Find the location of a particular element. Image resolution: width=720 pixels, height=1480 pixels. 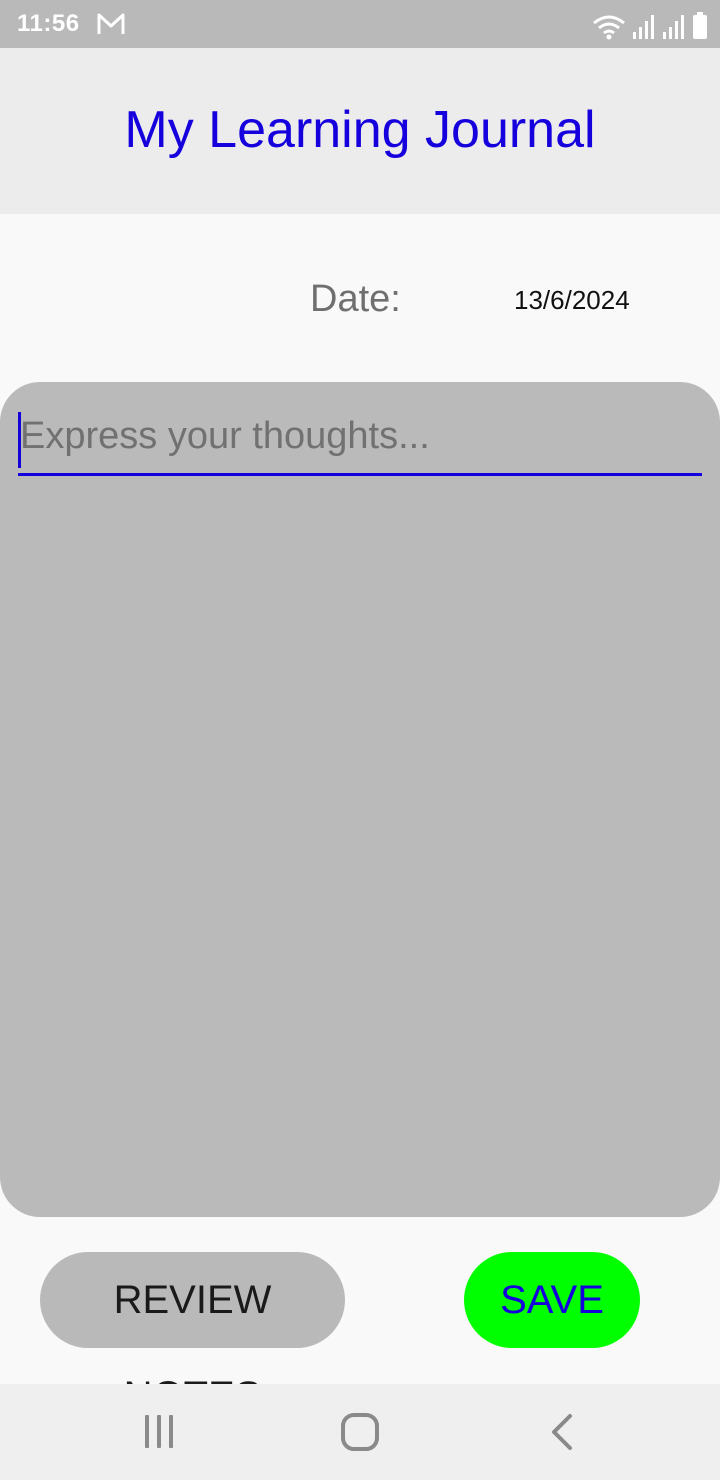

back-icon is located at coordinates (562, 1432).